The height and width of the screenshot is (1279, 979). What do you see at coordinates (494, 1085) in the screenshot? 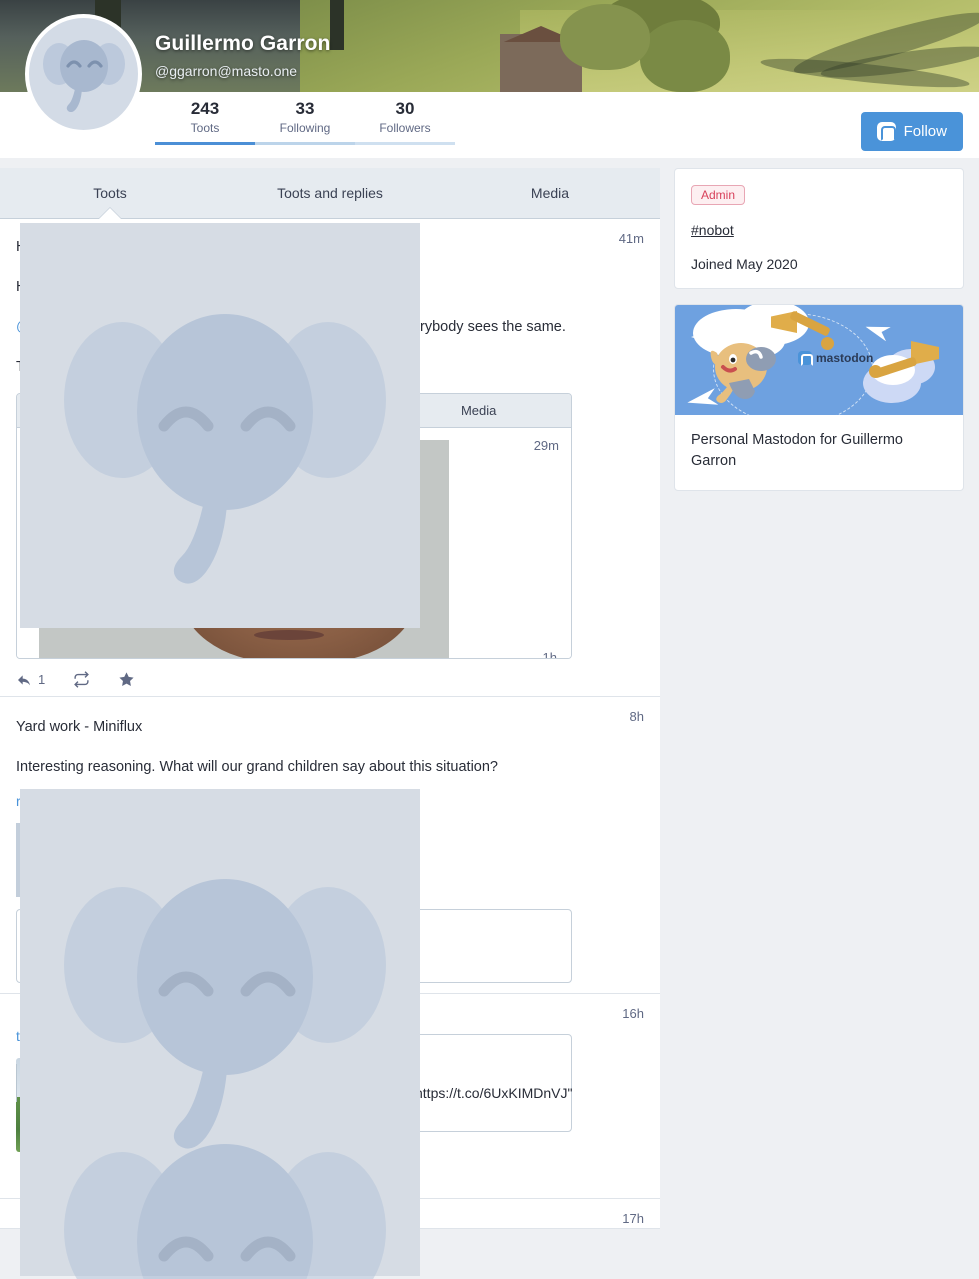
I see `link-card-text: ) https://t.co/6UxKIMDnVJ"` at bounding box center [494, 1085].